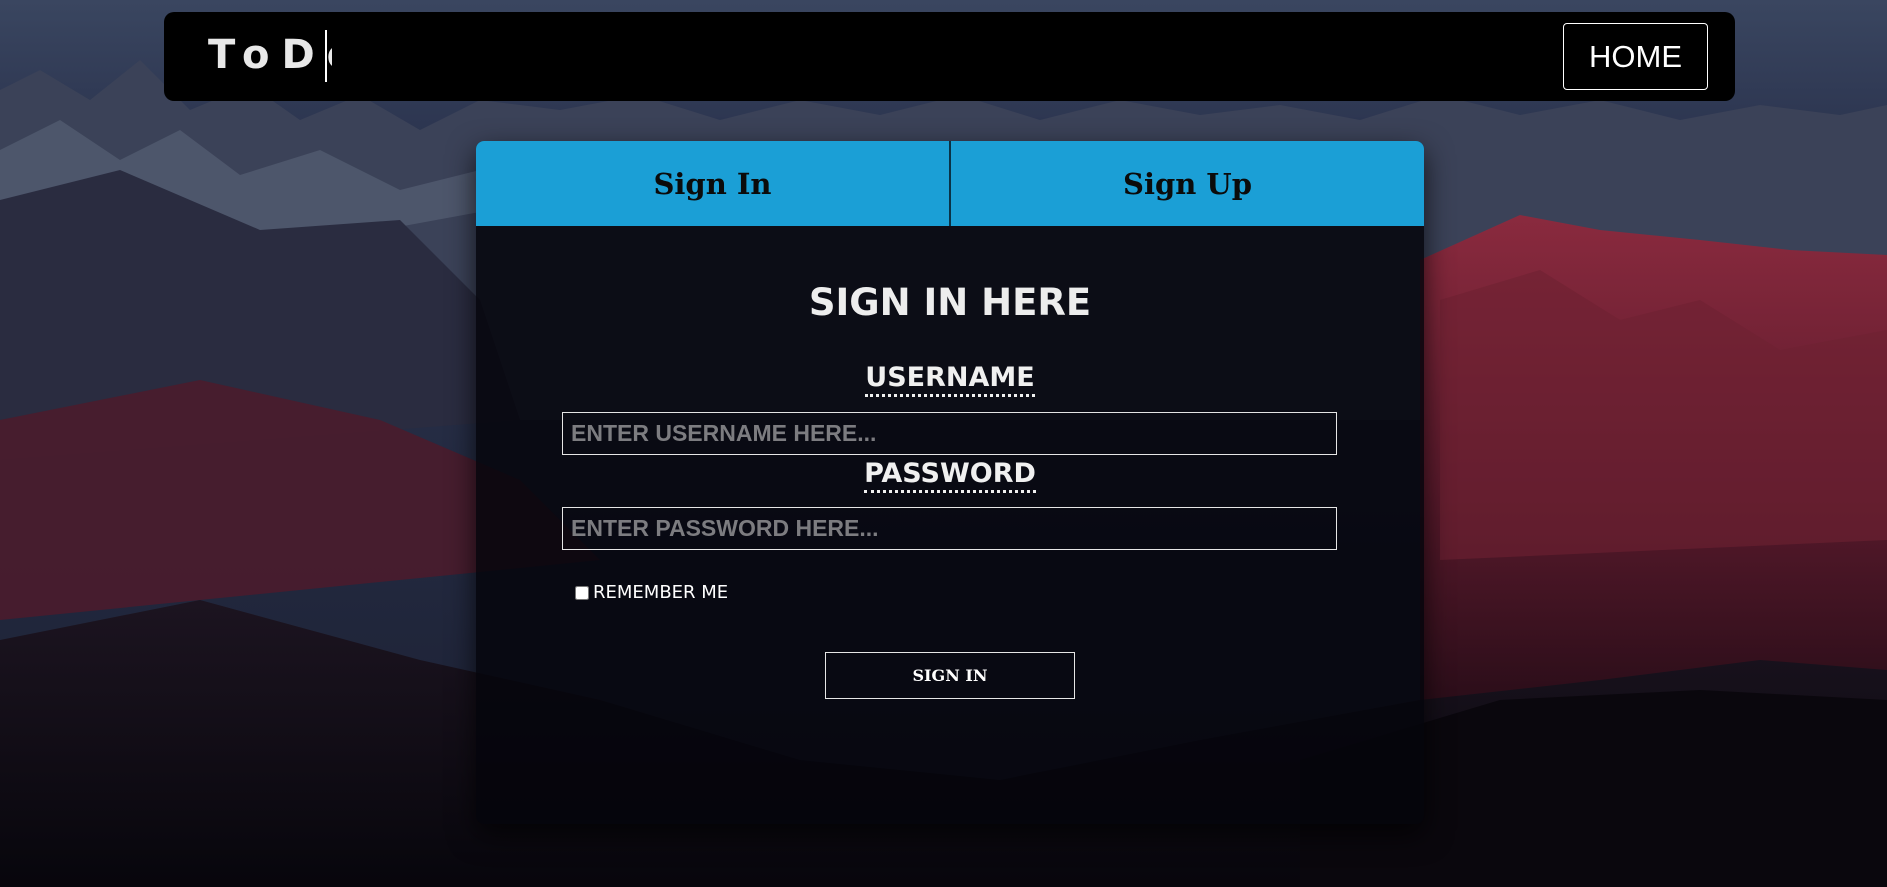 This screenshot has height=887, width=1887. I want to click on brand-title: ToDo, so click(270, 55).